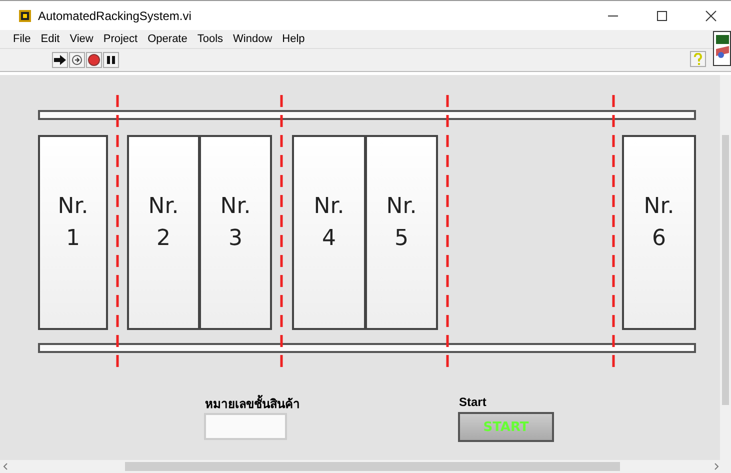 Image resolution: width=731 pixels, height=473 pixels. What do you see at coordinates (716, 466) in the screenshot?
I see `scroll-right-icon` at bounding box center [716, 466].